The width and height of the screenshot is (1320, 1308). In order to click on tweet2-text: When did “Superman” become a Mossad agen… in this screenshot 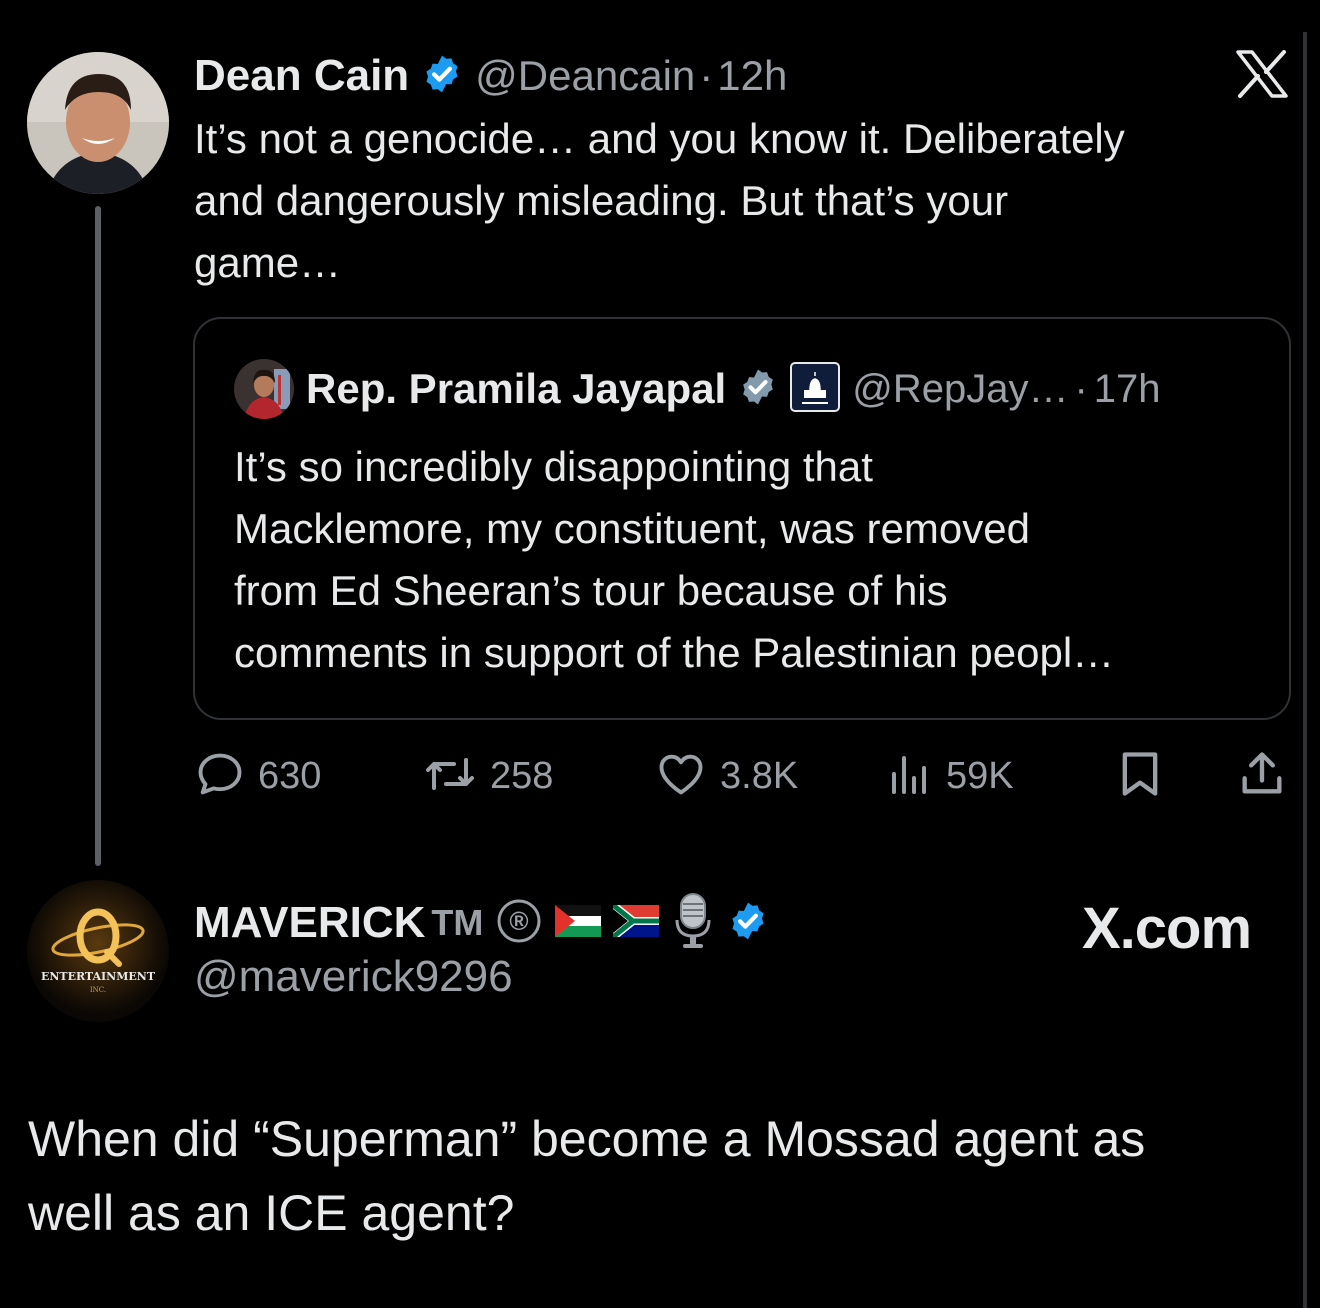, I will do `click(658, 1176)`.